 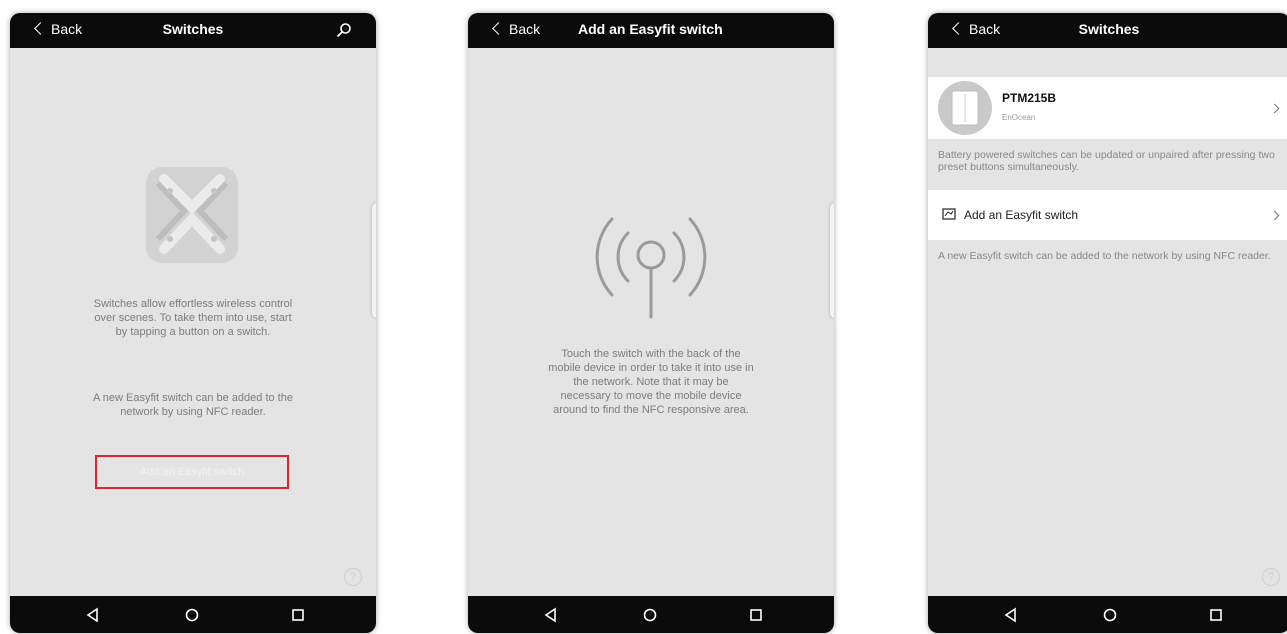 I want to click on add-easyfit-switch-row: Add an Easyfit switch, so click(x=1107, y=215).